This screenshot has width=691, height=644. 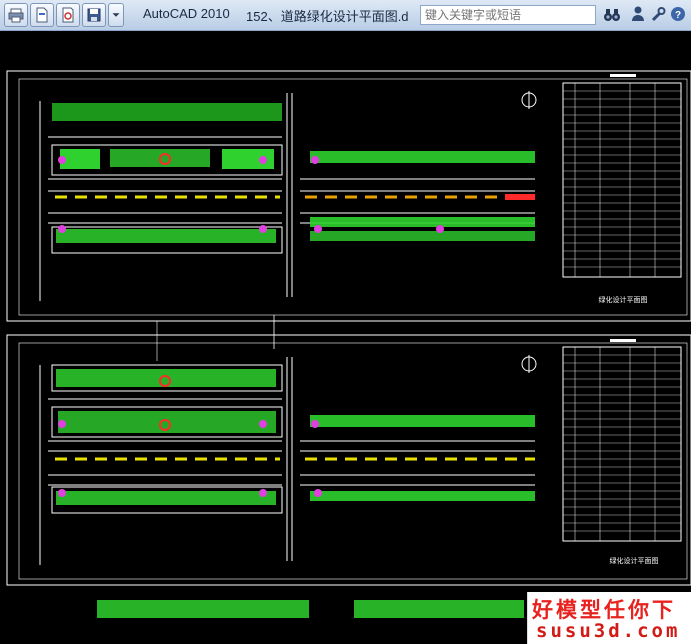 What do you see at coordinates (638, 14) in the screenshot?
I see `user-icon` at bounding box center [638, 14].